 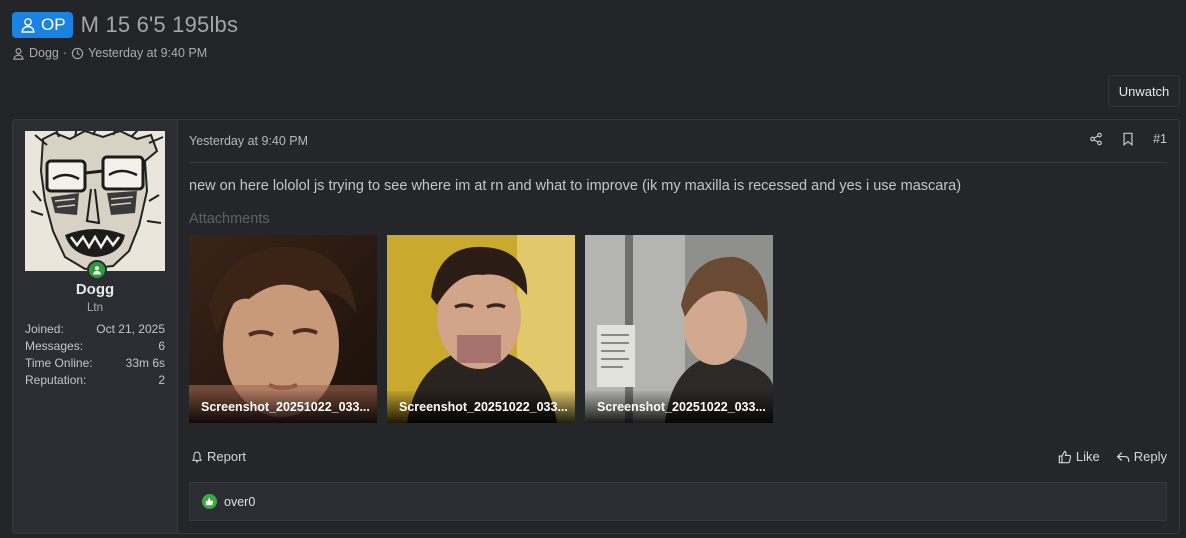 What do you see at coordinates (1123, 456) in the screenshot?
I see `reply-icon` at bounding box center [1123, 456].